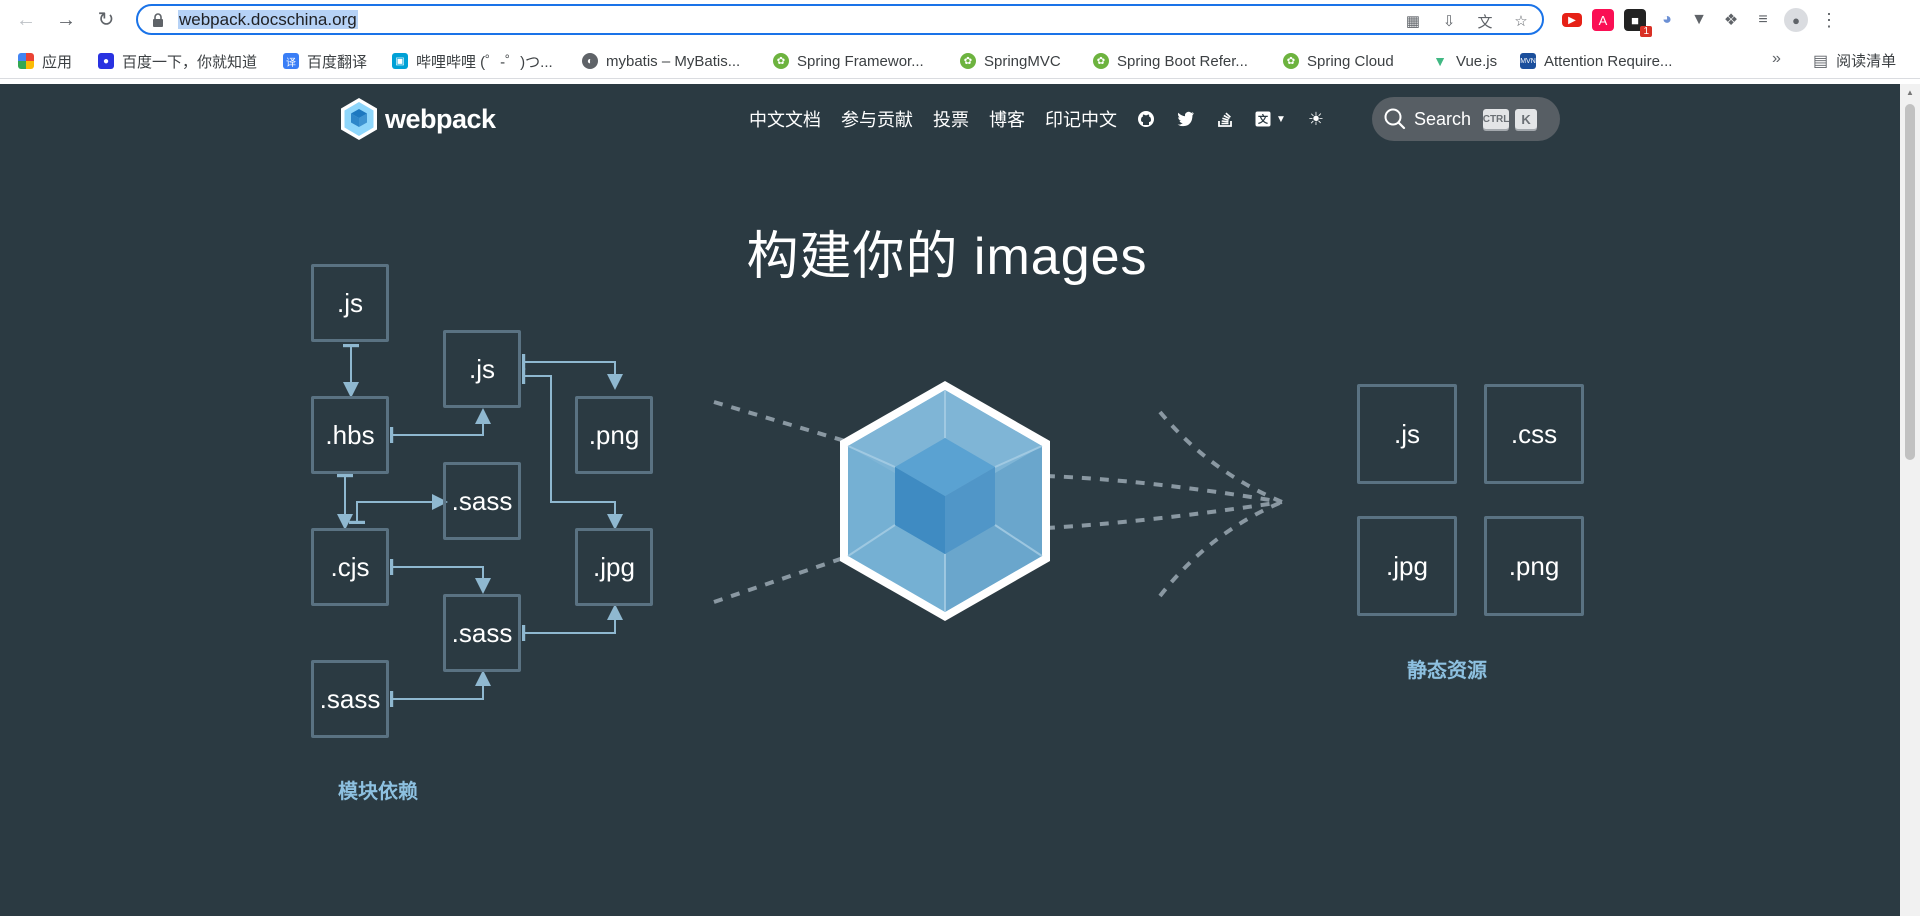  What do you see at coordinates (840, 19) in the screenshot?
I see `address-bar: webpack.docschina.org ▦ ⇩ 文 ☆` at bounding box center [840, 19].